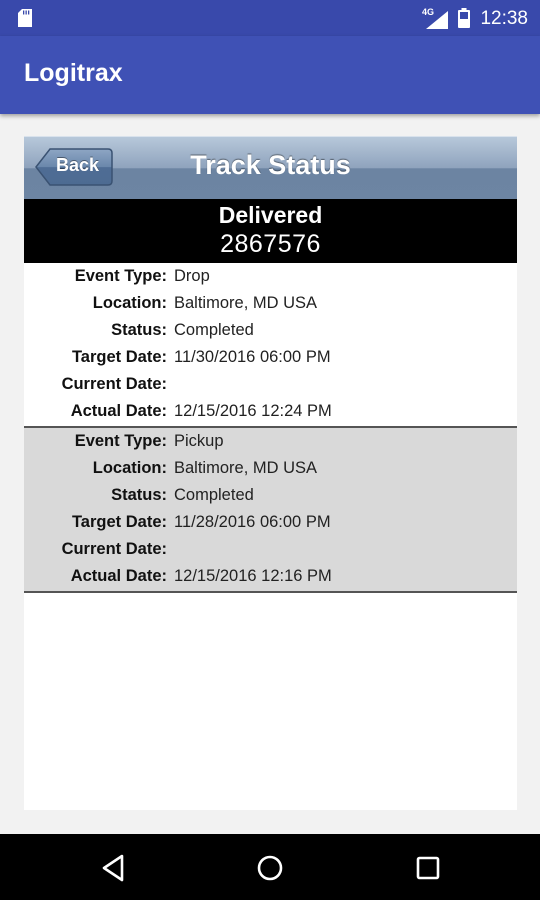 This screenshot has width=540, height=900. Describe the element at coordinates (253, 576) in the screenshot. I see `actual-date-value: 12/15/2016 12:16 PM` at that location.